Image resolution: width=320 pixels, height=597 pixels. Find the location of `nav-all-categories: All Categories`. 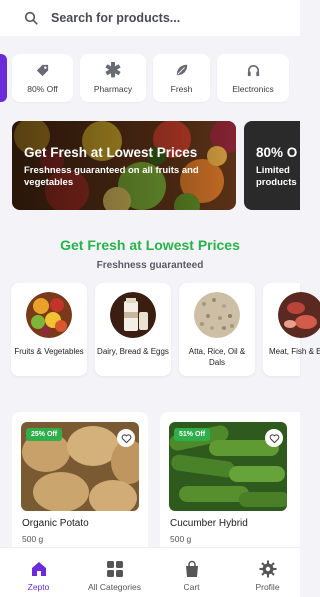

nav-all-categories: All Categories is located at coordinates (114, 572).